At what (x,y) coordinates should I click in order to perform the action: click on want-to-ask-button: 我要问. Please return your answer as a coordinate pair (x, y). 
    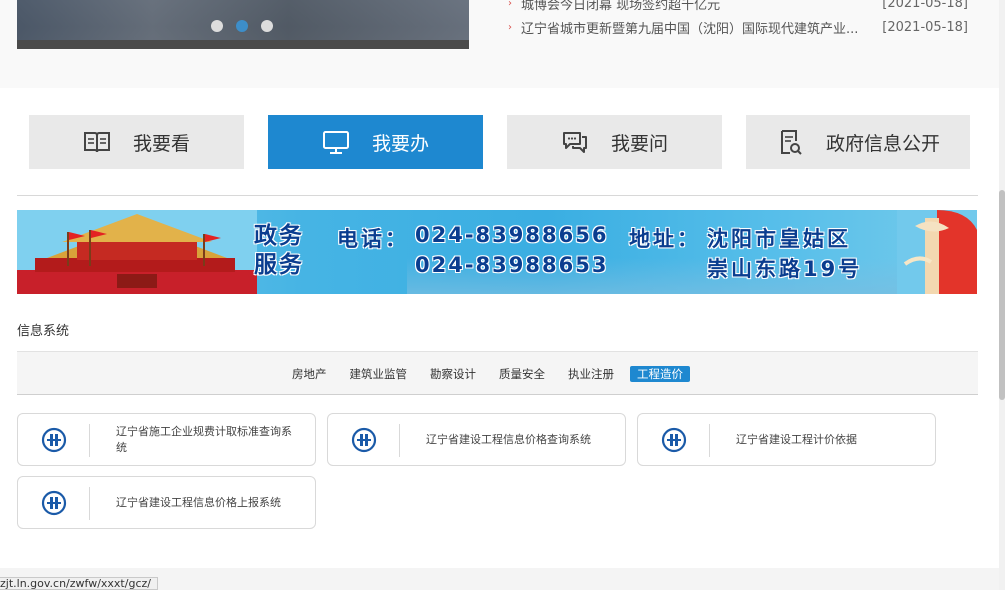
    Looking at the image, I should click on (614, 142).